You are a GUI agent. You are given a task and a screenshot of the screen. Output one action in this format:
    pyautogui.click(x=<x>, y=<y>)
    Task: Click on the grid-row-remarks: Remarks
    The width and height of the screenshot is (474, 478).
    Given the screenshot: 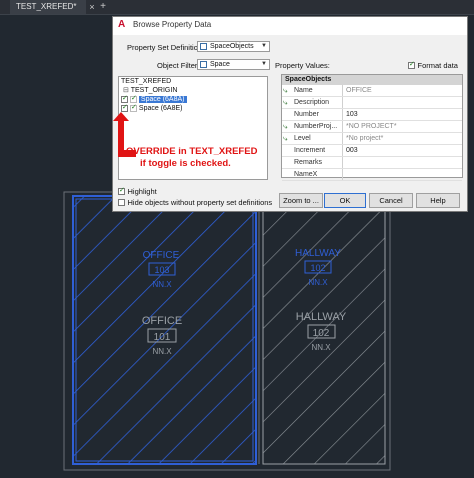 What is the action you would take?
    pyautogui.click(x=372, y=163)
    